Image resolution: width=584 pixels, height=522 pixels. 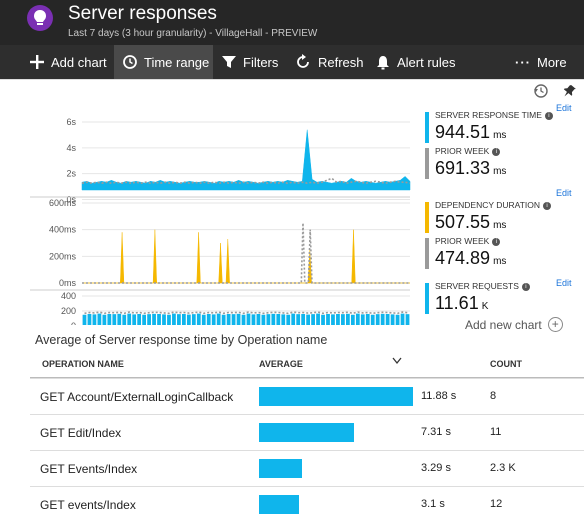 What do you see at coordinates (569, 91) in the screenshot?
I see `pin-icon` at bounding box center [569, 91].